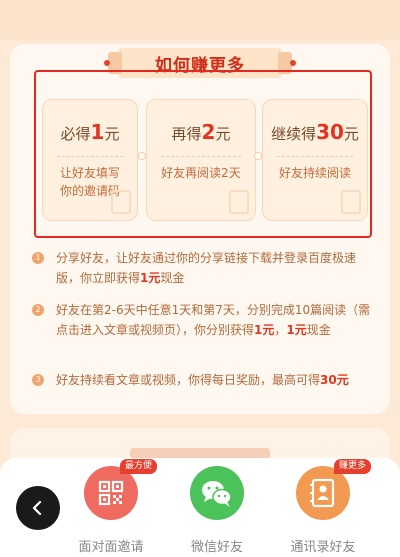  What do you see at coordinates (323, 547) in the screenshot?
I see `share-label: 通讯录好友` at bounding box center [323, 547].